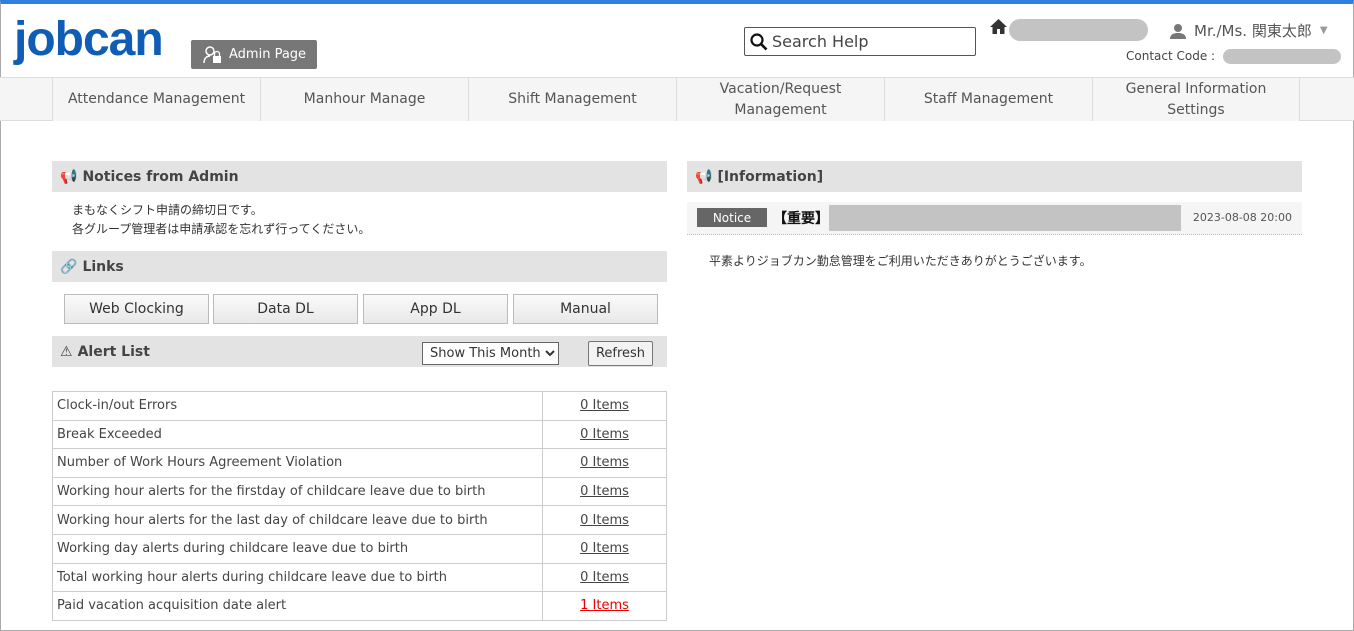  I want to click on links-header: 🔗 Links, so click(359, 266).